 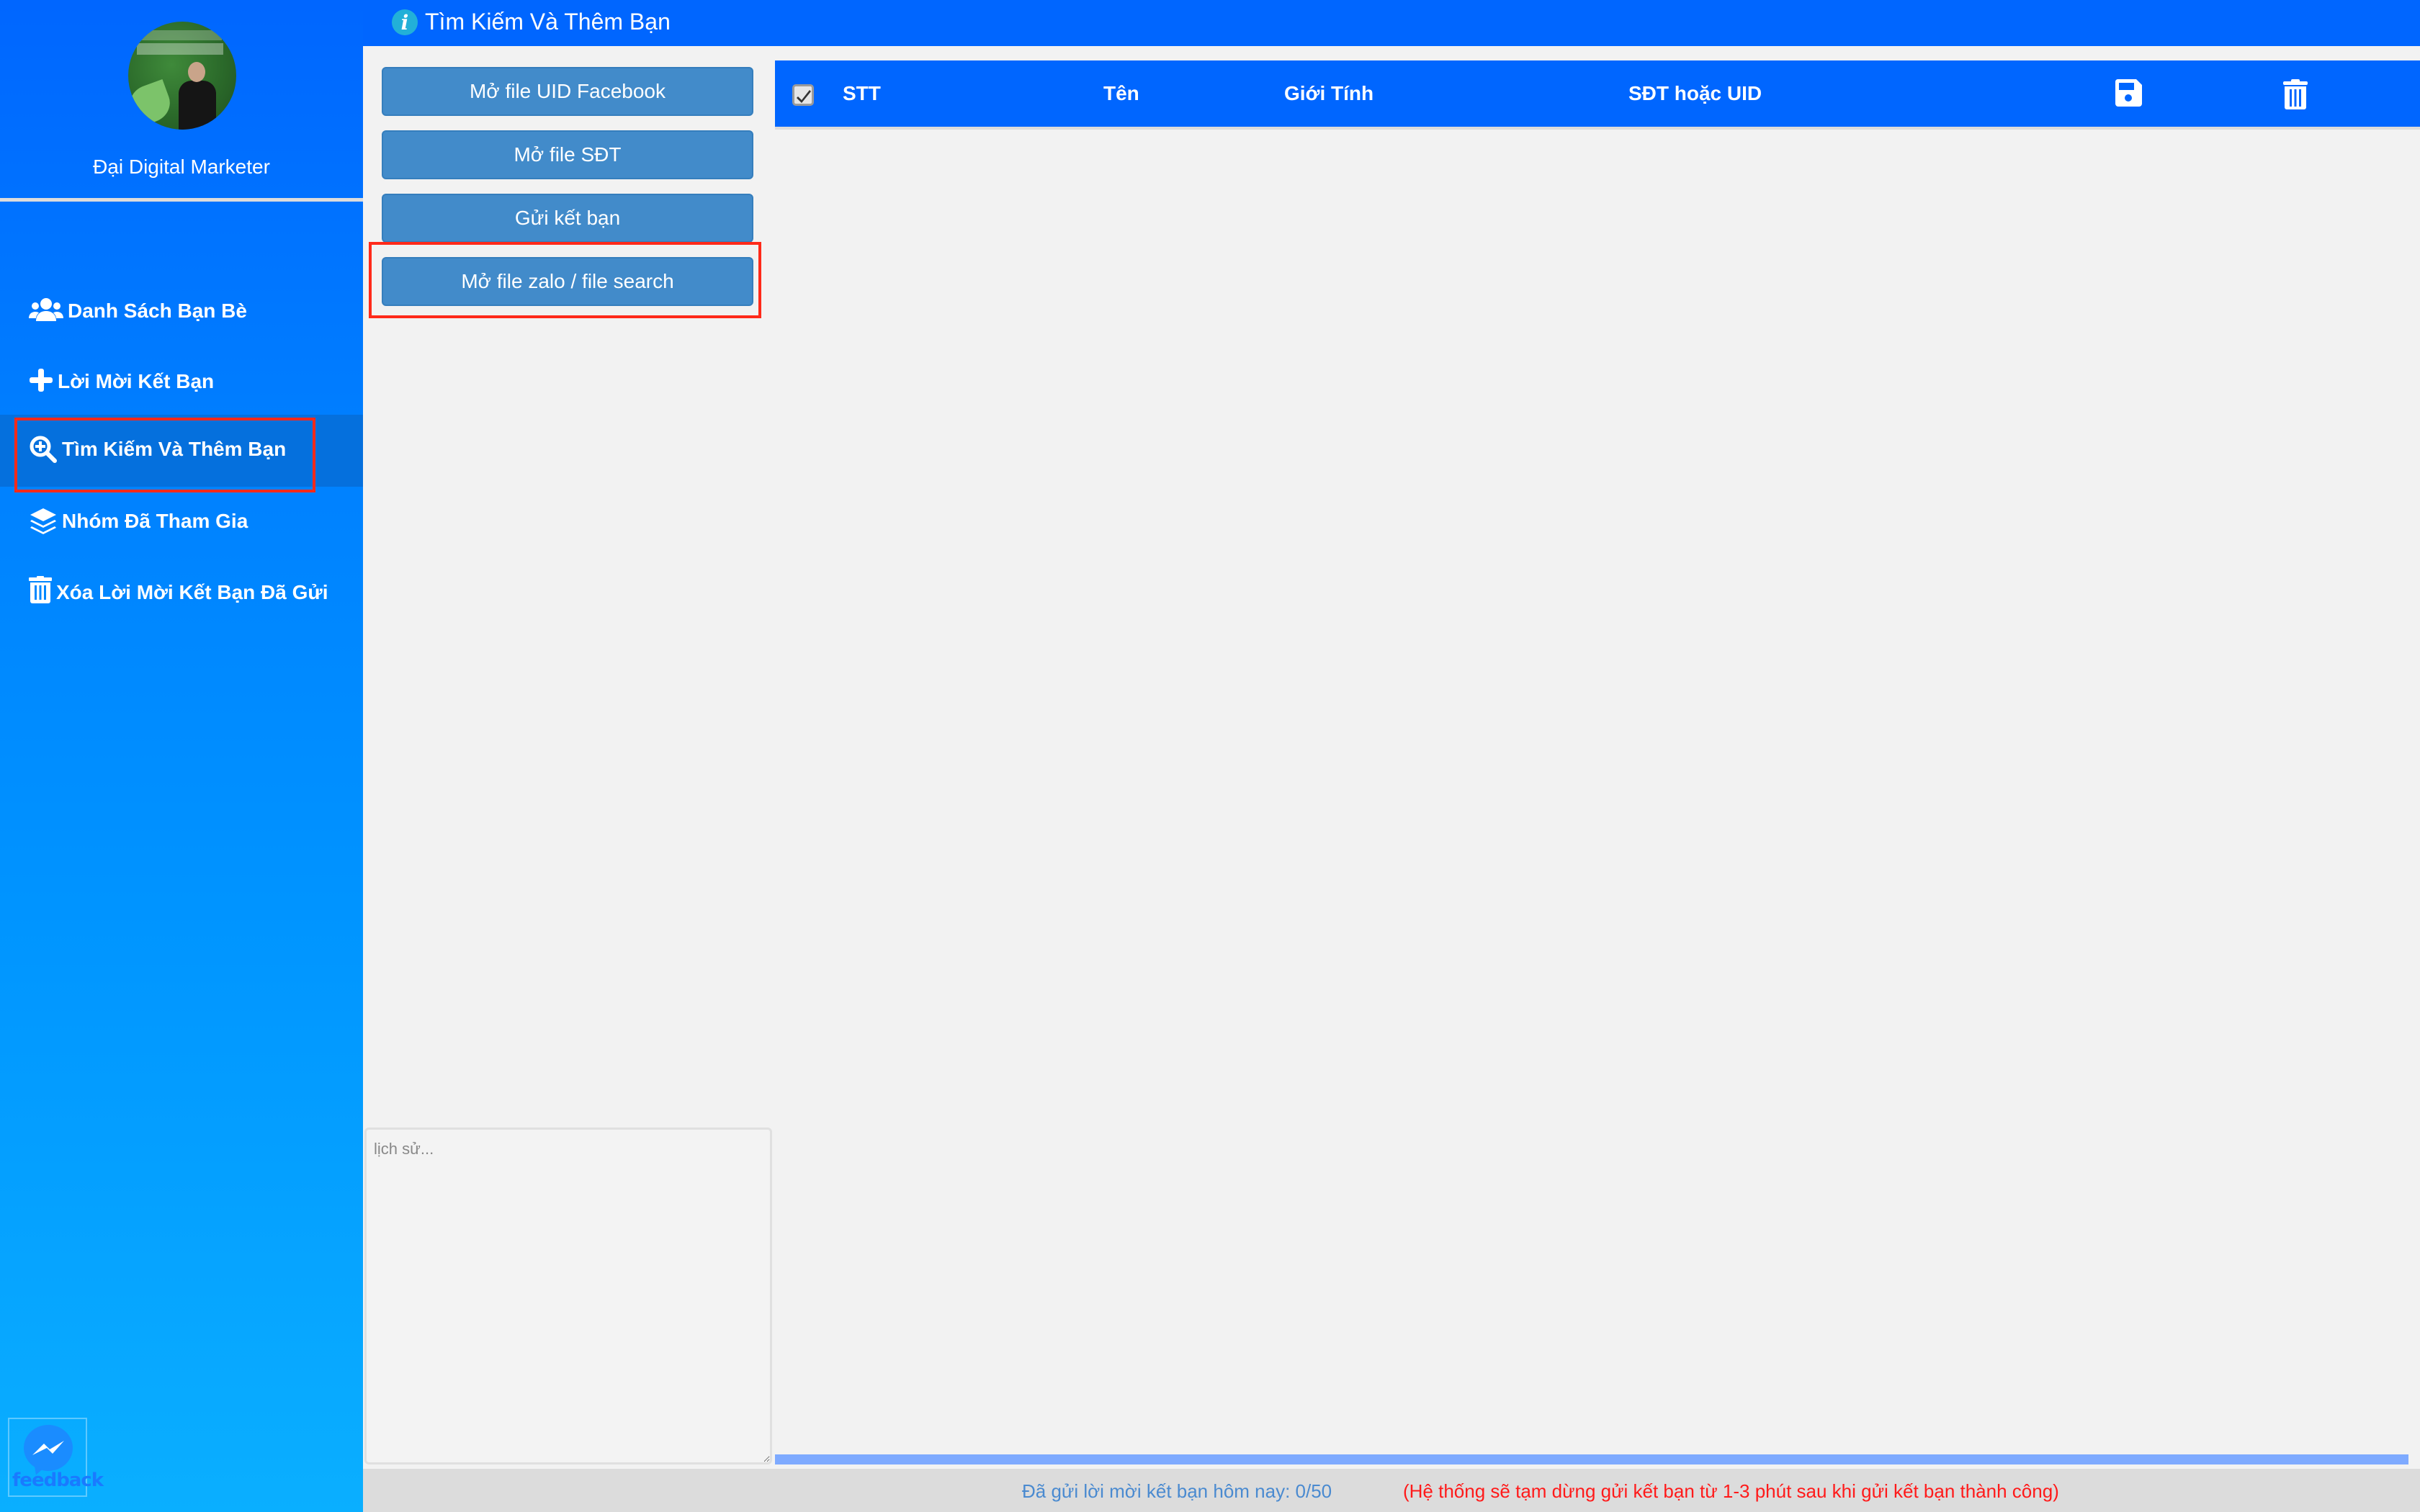 What do you see at coordinates (192, 592) in the screenshot?
I see `sidebar-item-label: Xóa Lời Mời Kết Bạn Đã Gửi` at bounding box center [192, 592].